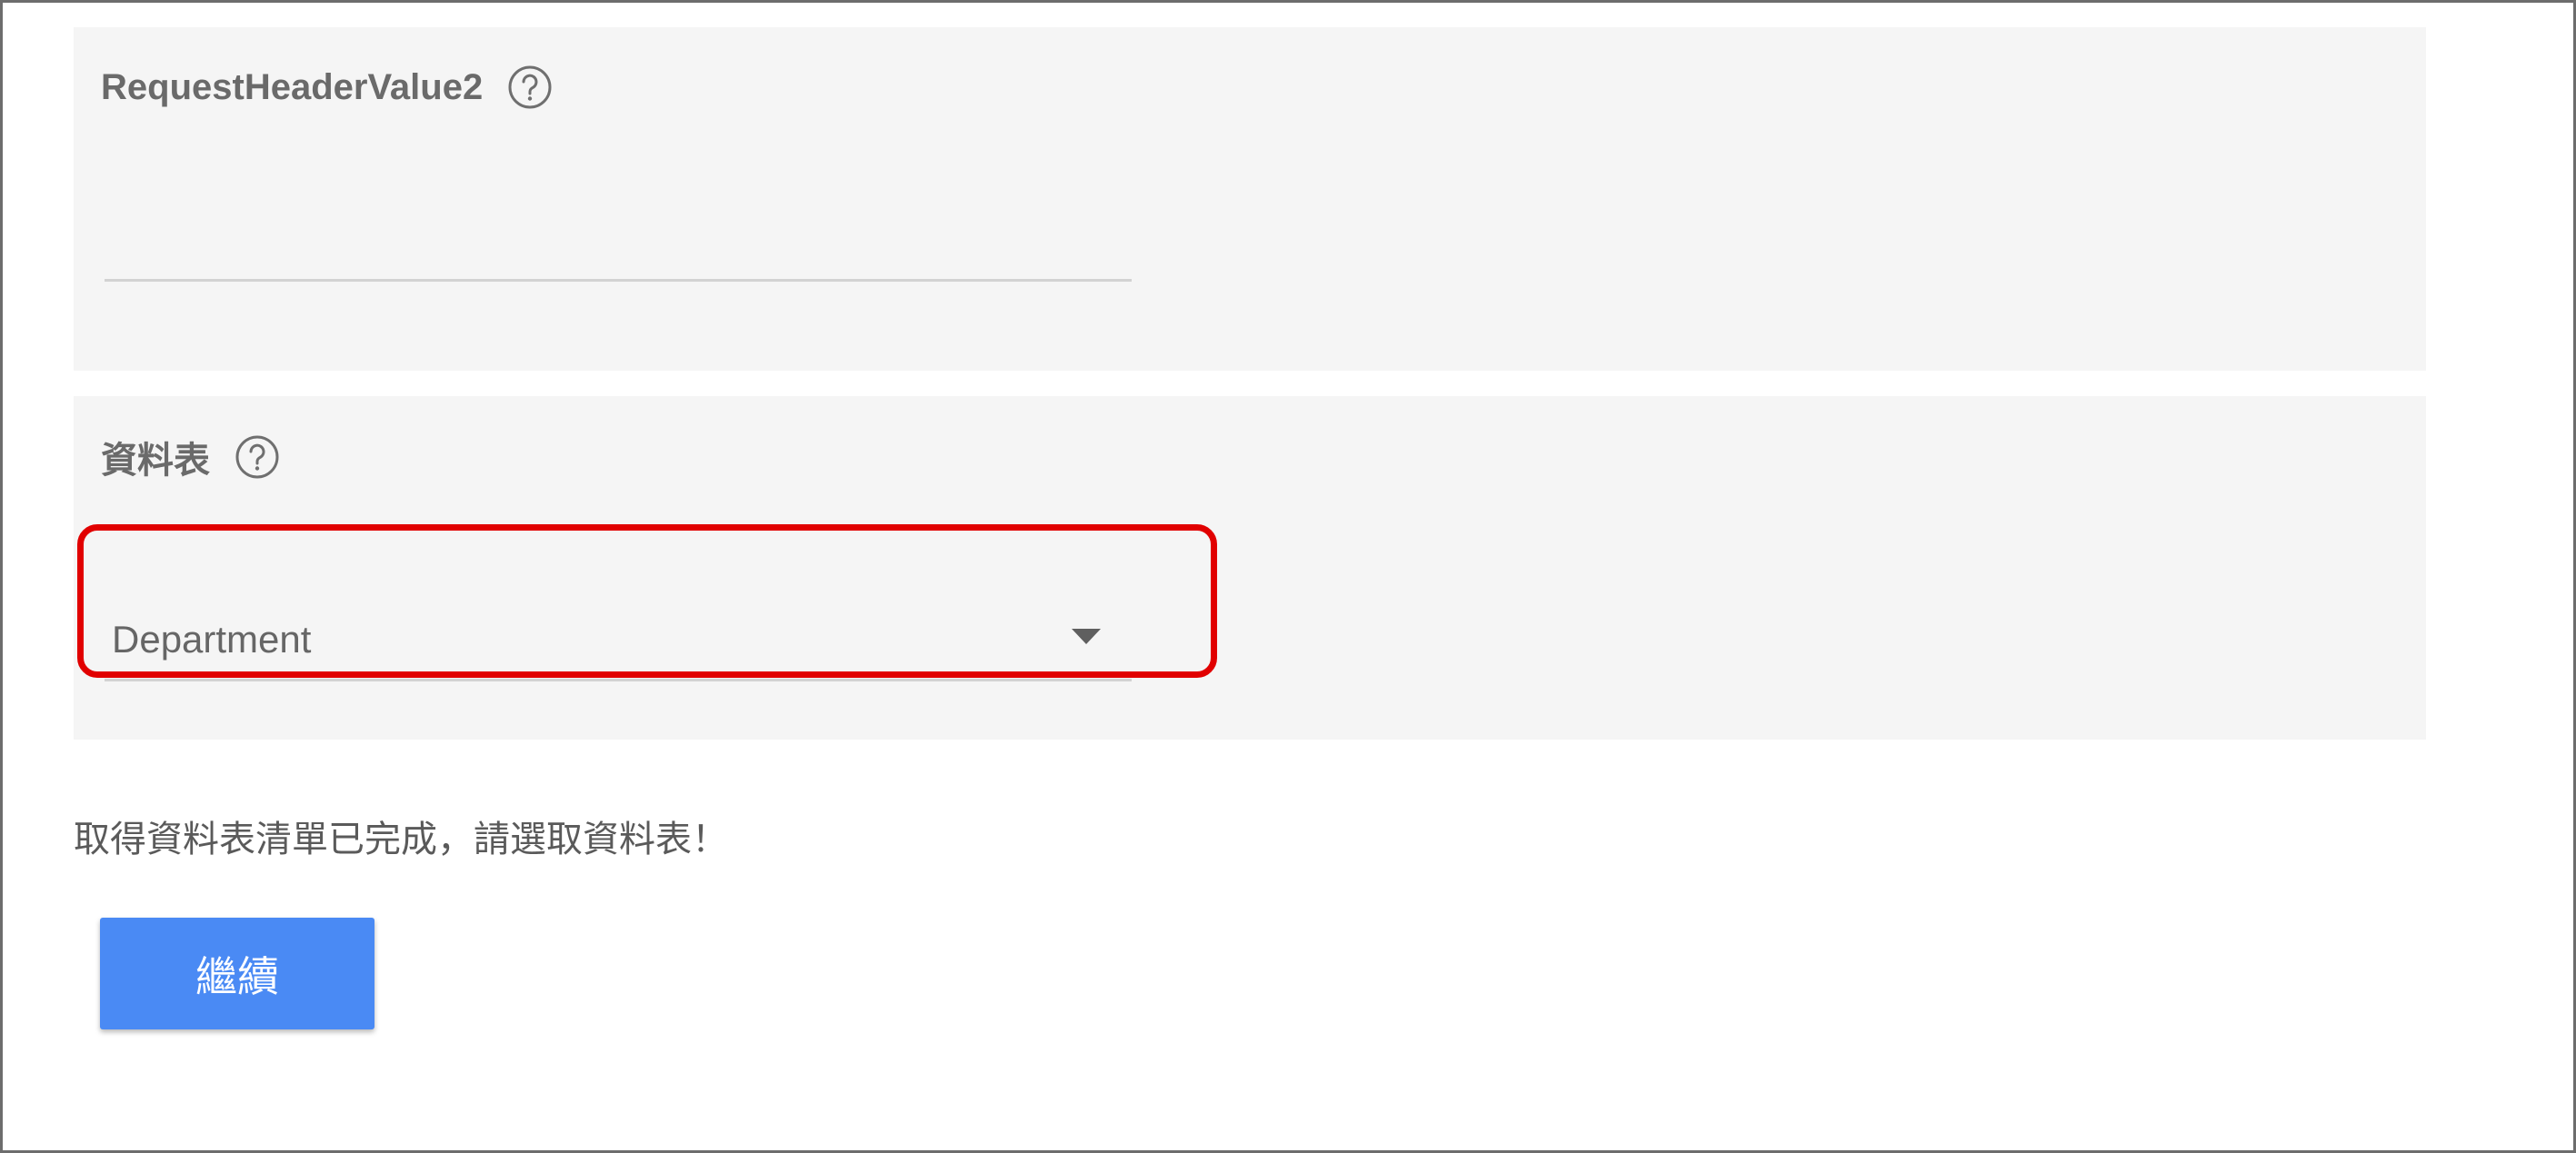 The height and width of the screenshot is (1153, 2576). What do you see at coordinates (212, 639) in the screenshot?
I see `selected-table-value: Department` at bounding box center [212, 639].